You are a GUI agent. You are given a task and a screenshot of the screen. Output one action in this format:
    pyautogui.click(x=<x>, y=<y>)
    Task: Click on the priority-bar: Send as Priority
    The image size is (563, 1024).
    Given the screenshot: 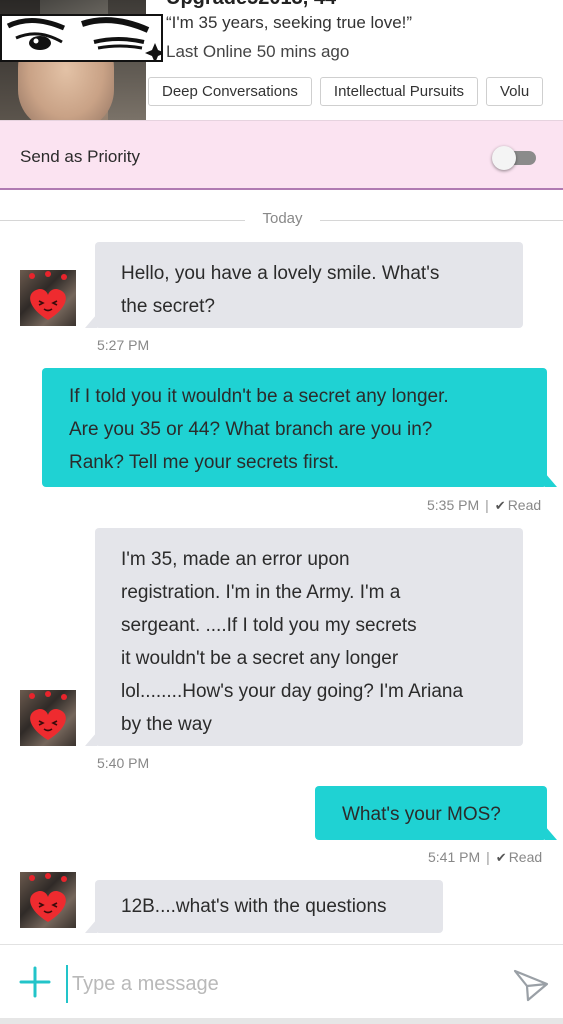 What is the action you would take?
    pyautogui.click(x=281, y=155)
    